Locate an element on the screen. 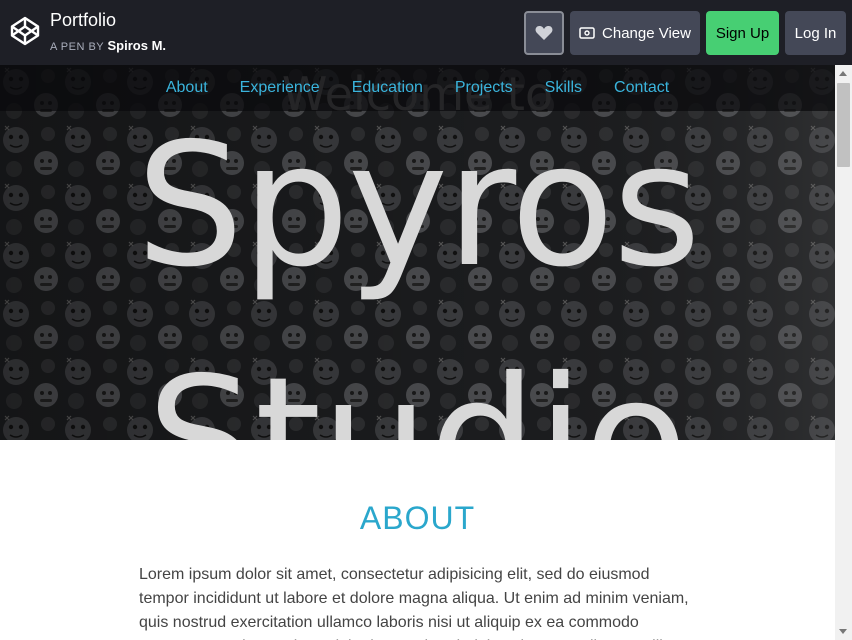 This screenshot has height=640, width=852. nav-skills: Skills is located at coordinates (563, 88).